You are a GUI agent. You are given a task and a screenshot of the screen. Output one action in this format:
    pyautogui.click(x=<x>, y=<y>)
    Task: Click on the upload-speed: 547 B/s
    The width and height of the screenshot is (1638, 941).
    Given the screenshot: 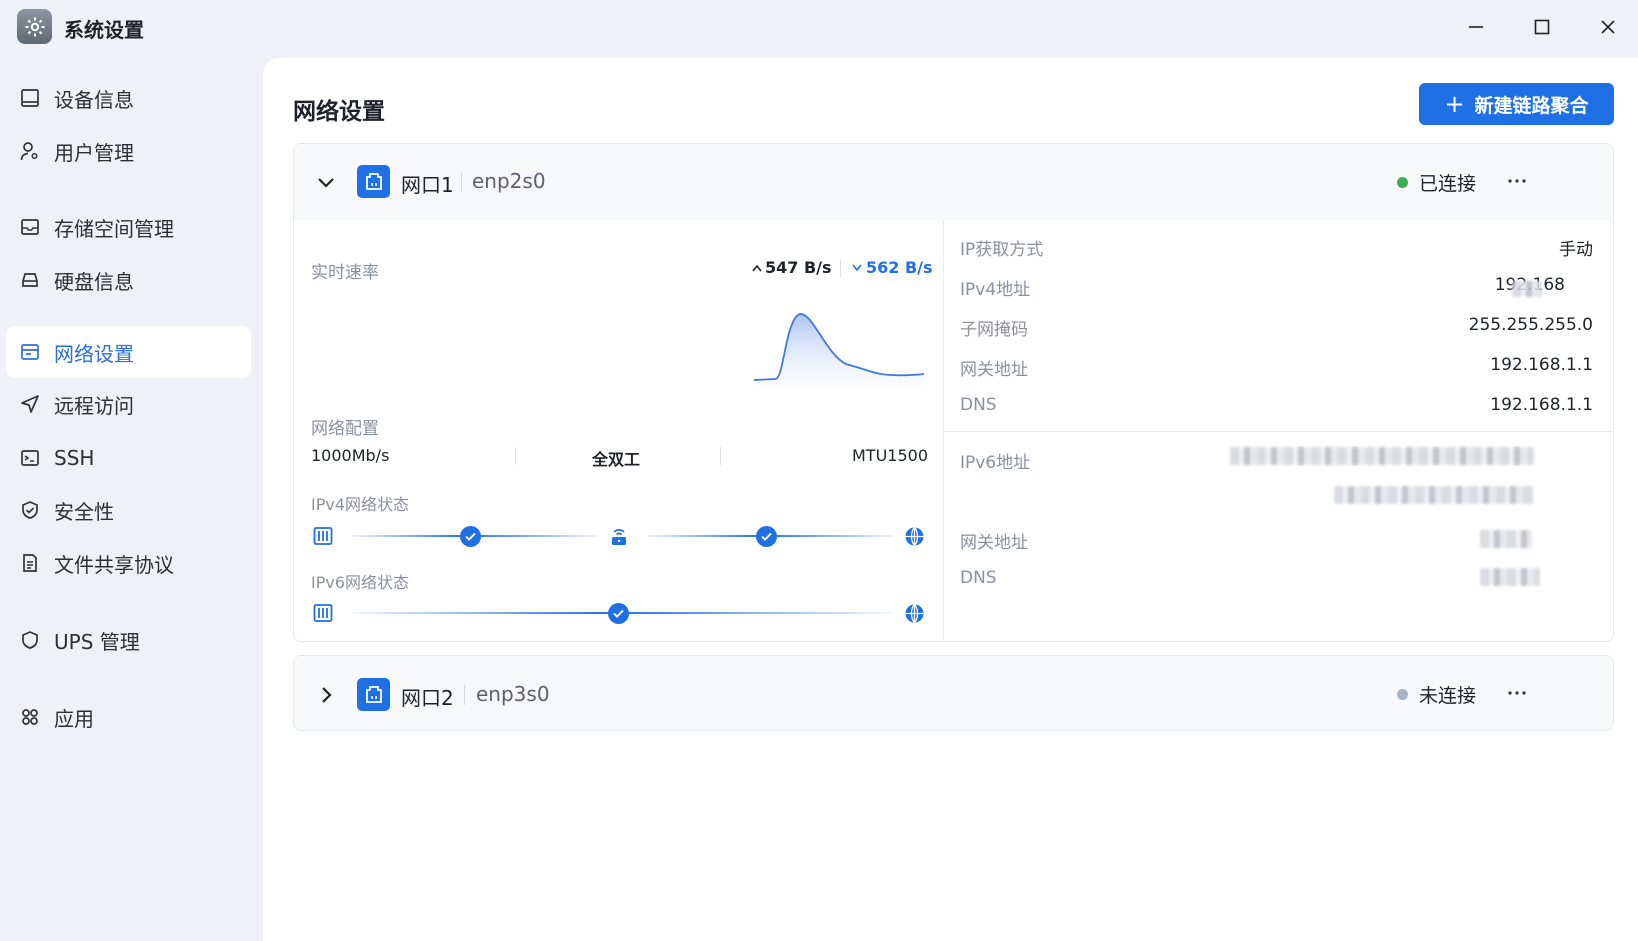 What is the action you would take?
    pyautogui.click(x=798, y=267)
    